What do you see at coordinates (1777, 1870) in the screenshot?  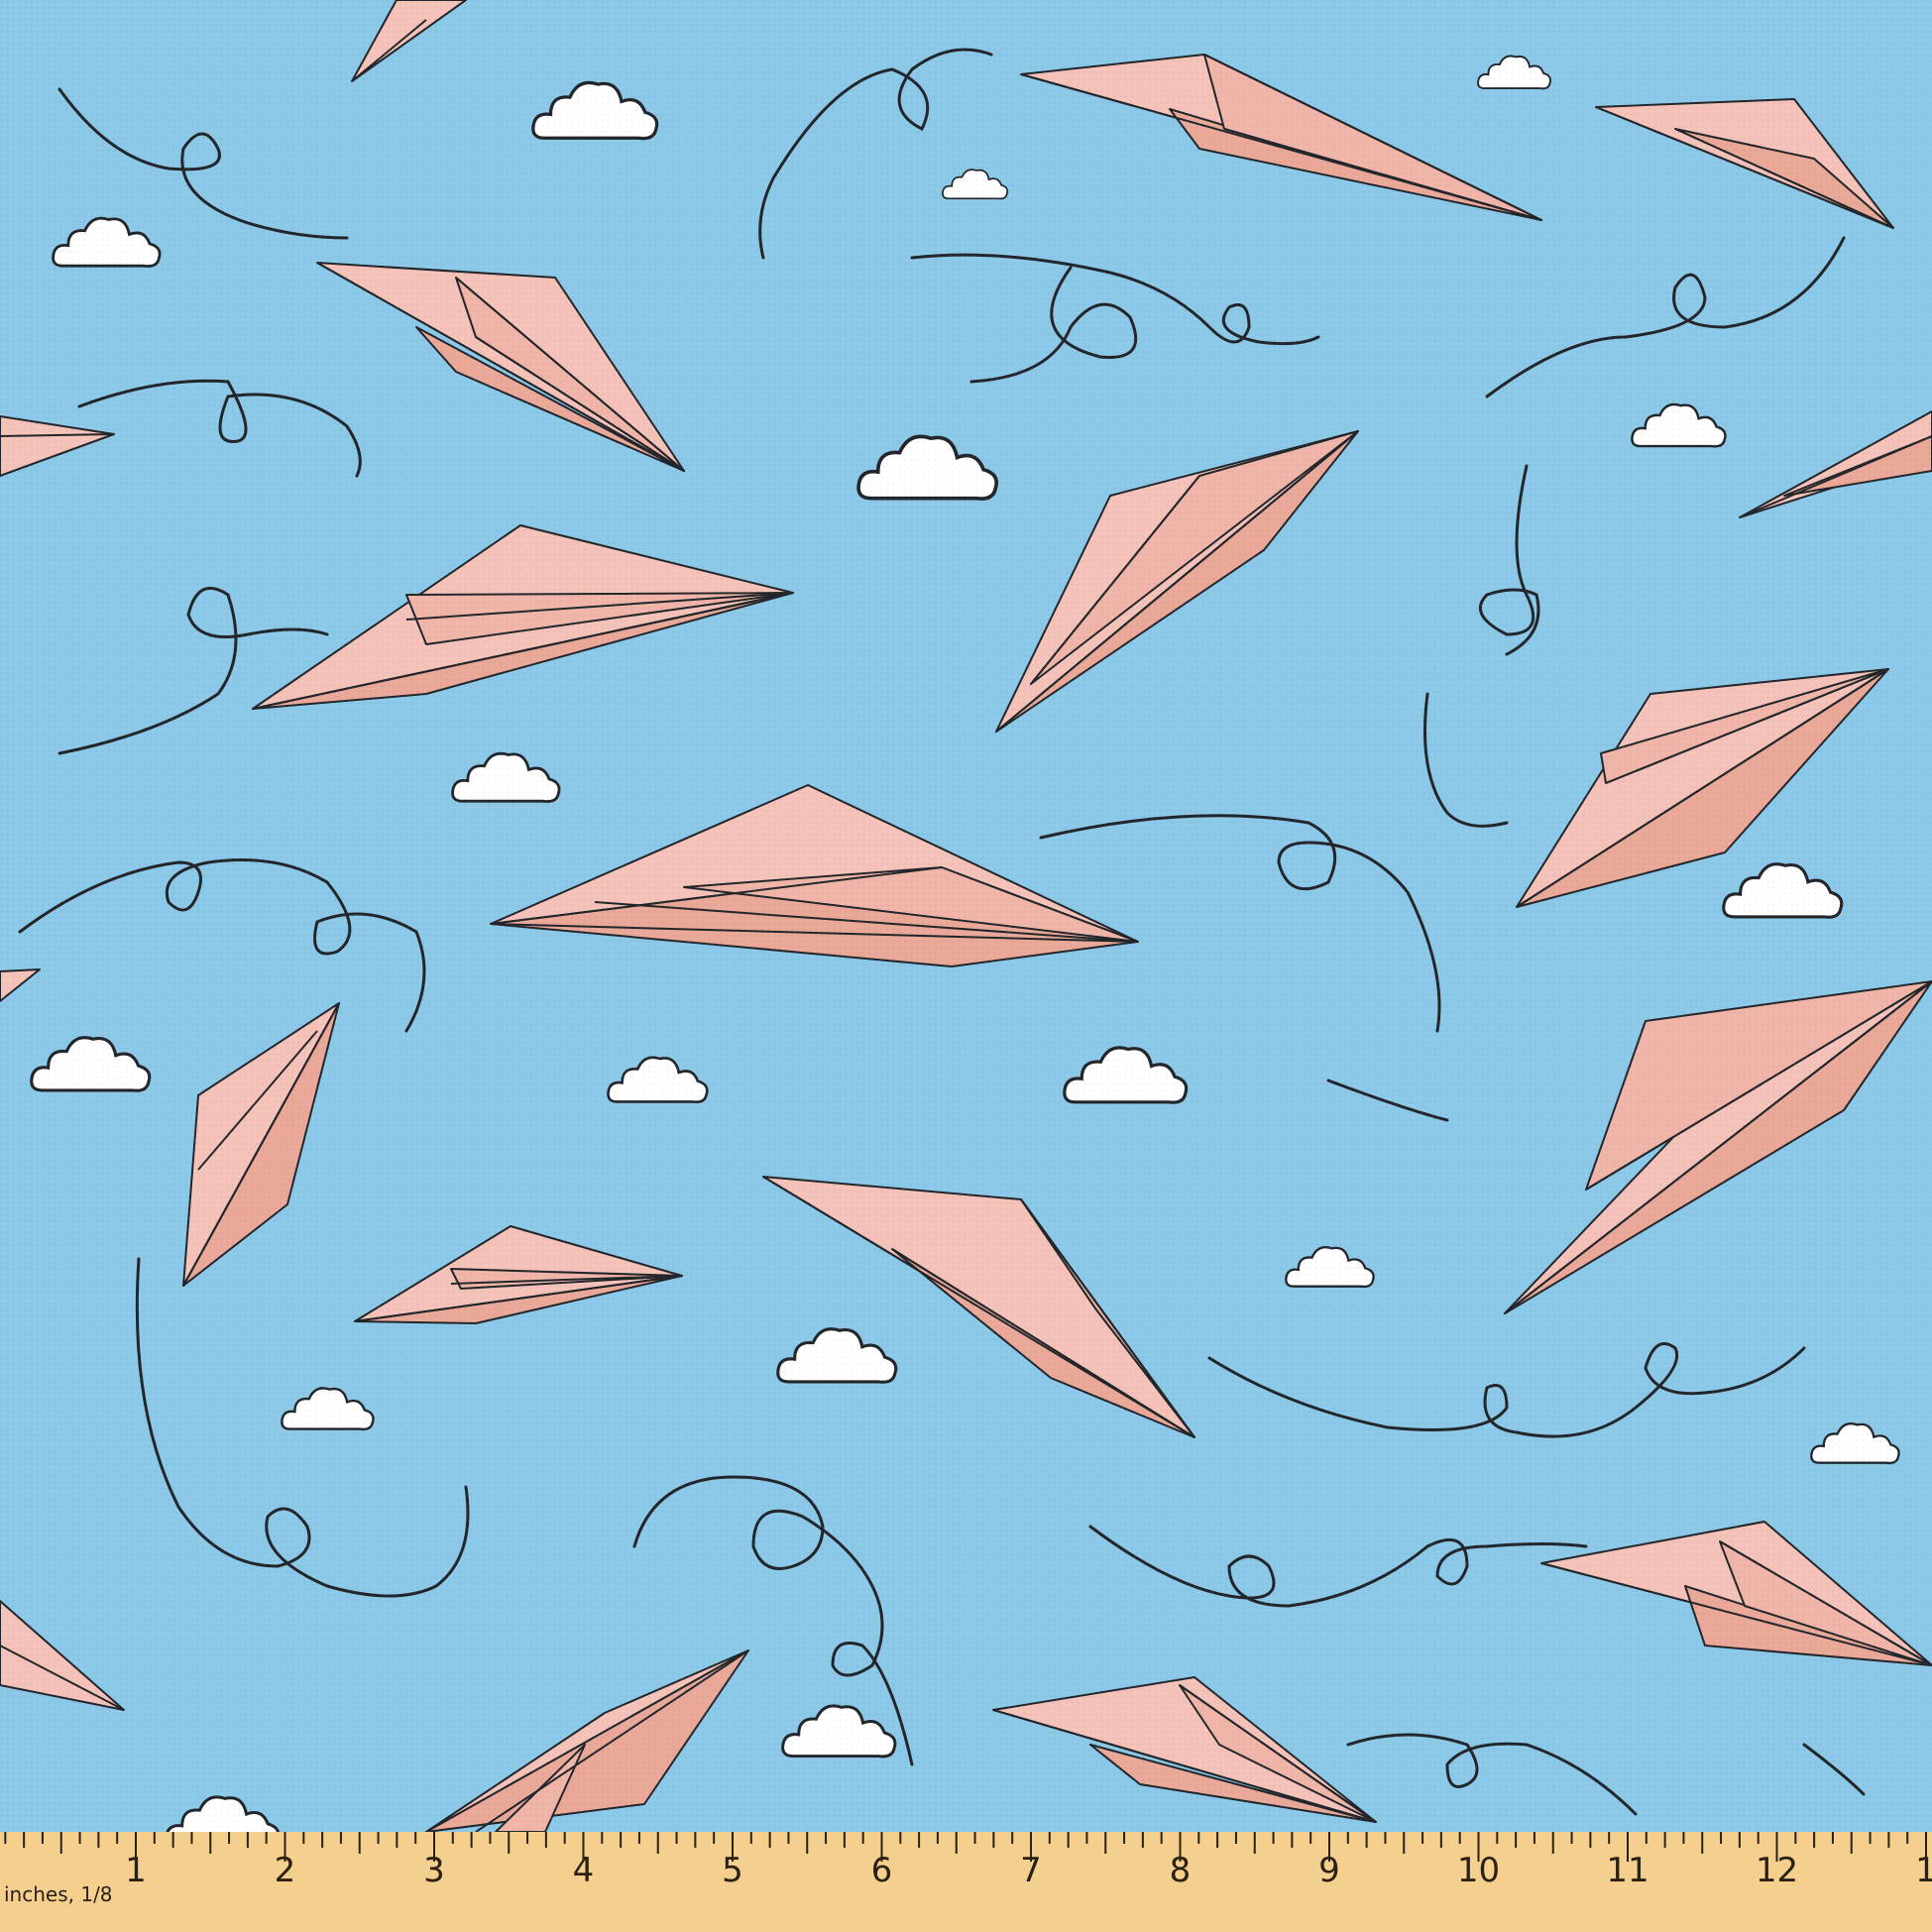 I see `ruler-number: 12` at bounding box center [1777, 1870].